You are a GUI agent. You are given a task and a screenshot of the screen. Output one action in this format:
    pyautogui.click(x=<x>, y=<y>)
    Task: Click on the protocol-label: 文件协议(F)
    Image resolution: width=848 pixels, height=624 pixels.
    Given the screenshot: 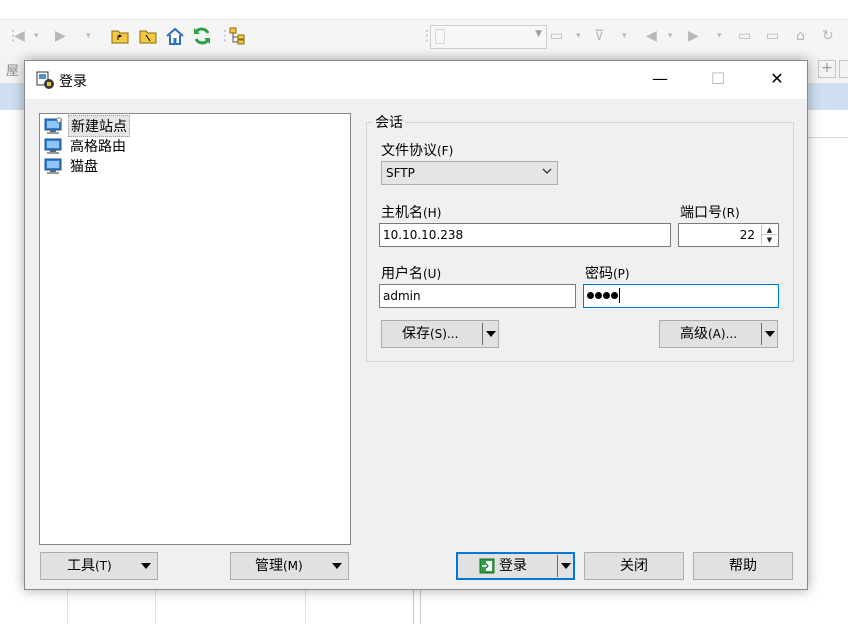 What is the action you would take?
    pyautogui.click(x=417, y=151)
    